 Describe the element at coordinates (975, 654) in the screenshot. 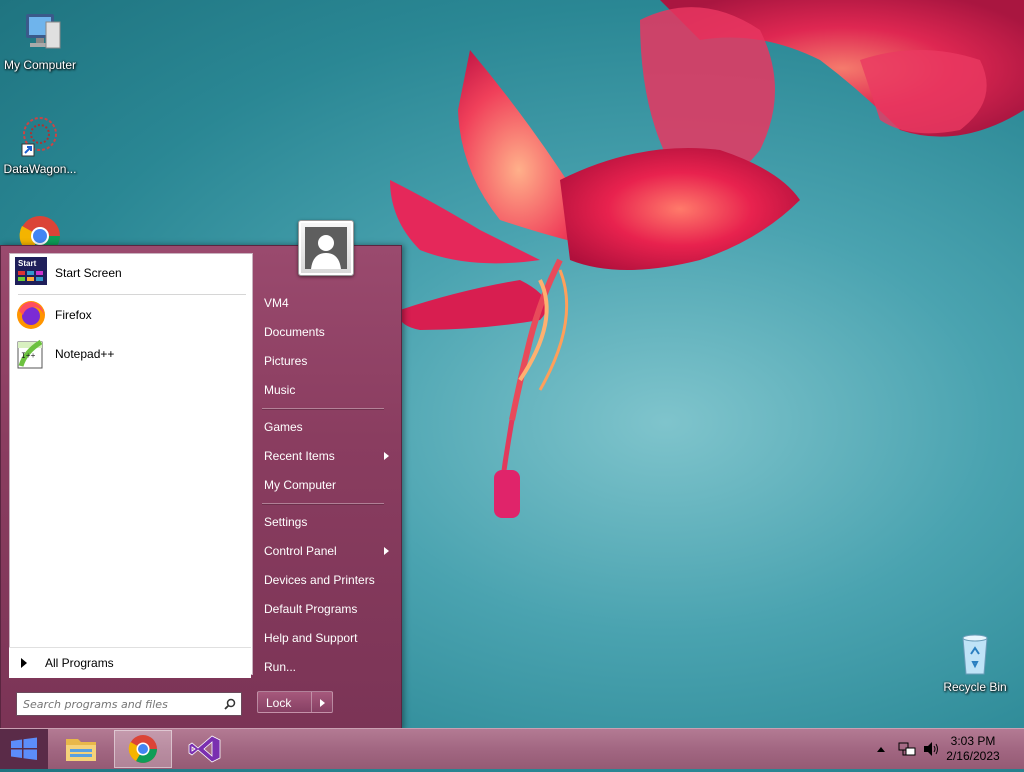

I see `recycle-bin-icon` at that location.